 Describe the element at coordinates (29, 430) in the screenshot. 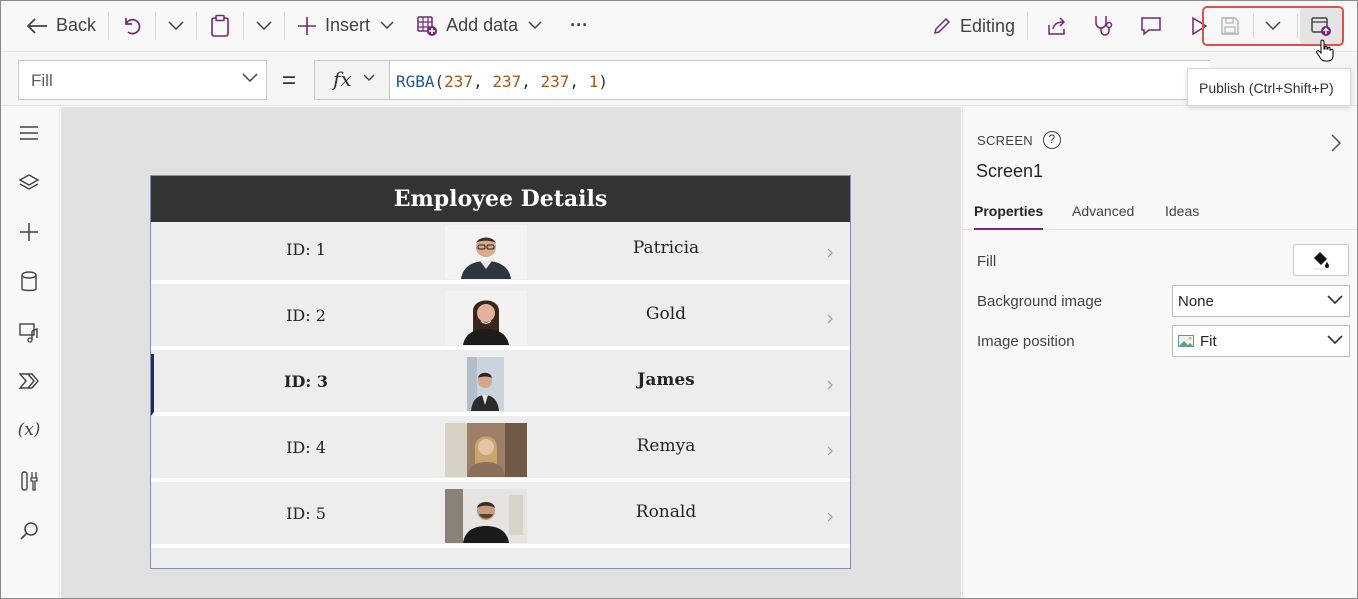

I see `variables-icon: (x)` at that location.